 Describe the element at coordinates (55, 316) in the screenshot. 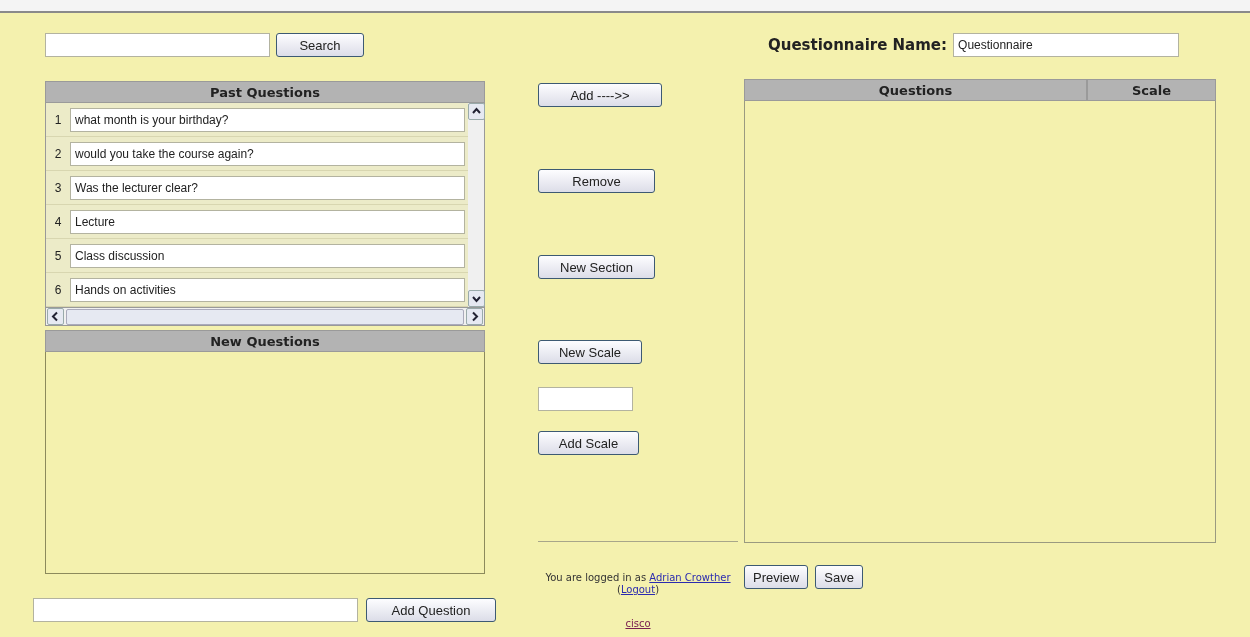

I see `scroll-left-icon` at that location.